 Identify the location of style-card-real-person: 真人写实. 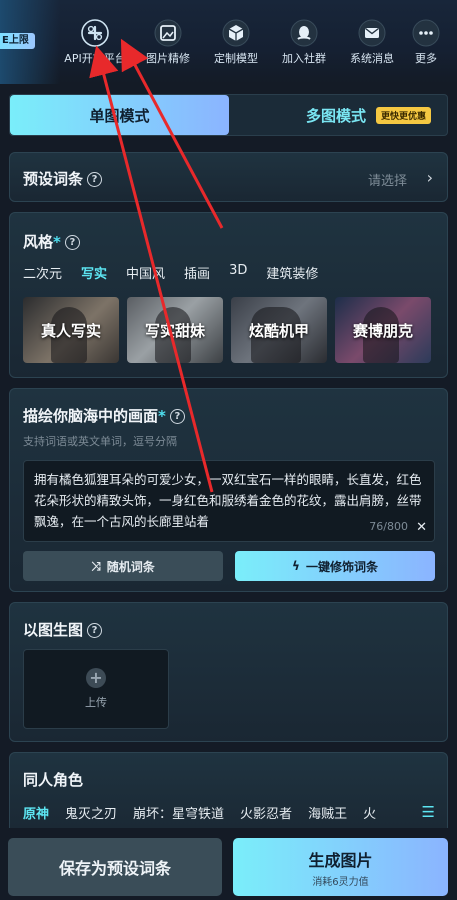
(71, 330).